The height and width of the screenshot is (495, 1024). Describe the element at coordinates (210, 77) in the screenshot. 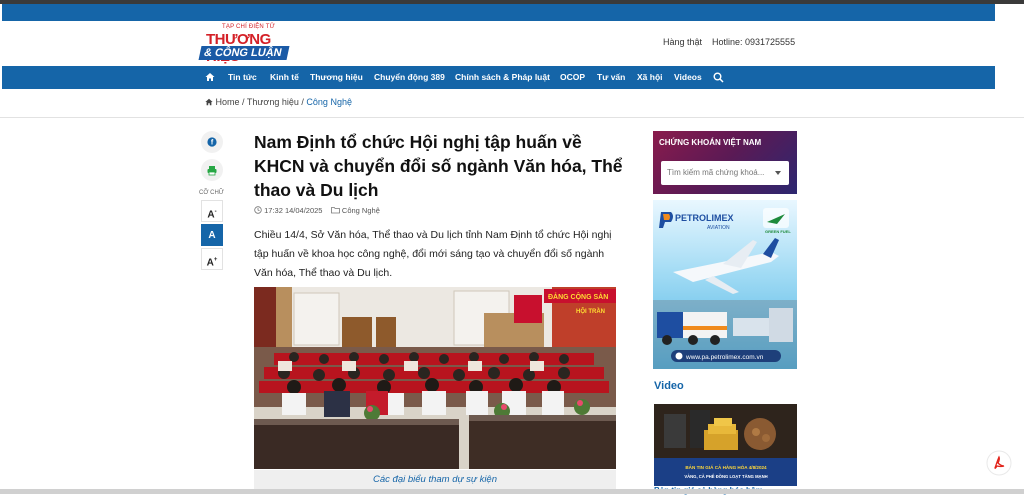

I see `home-icon` at that location.